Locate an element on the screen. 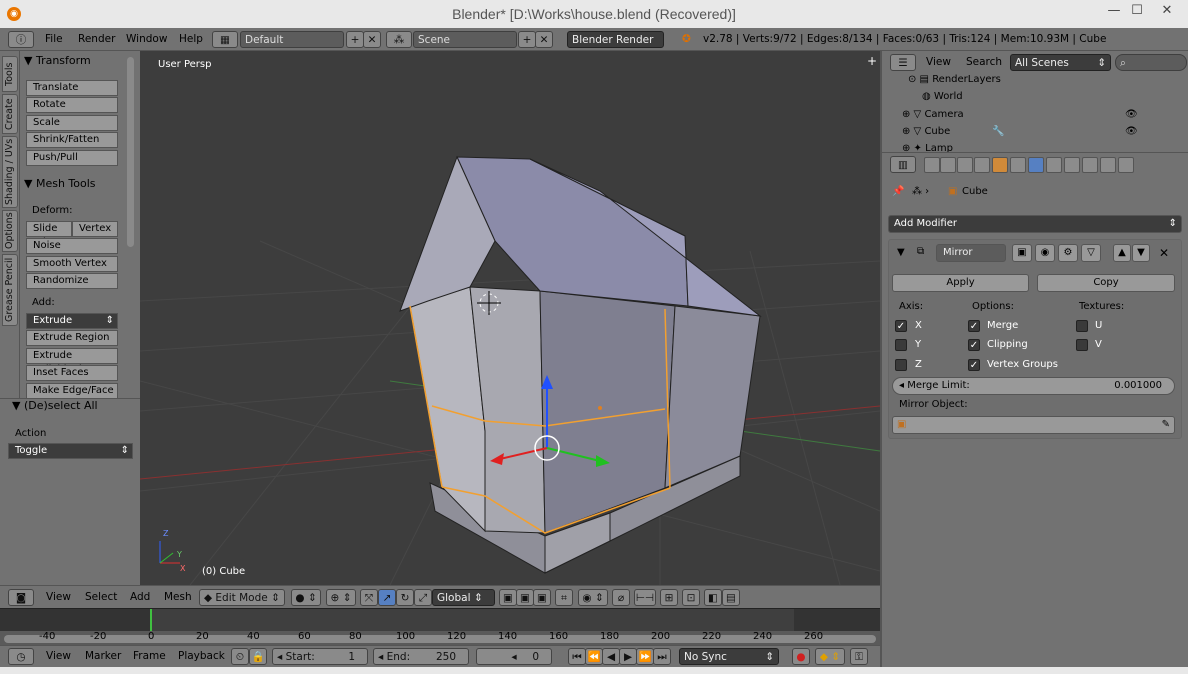 This screenshot has width=1188, height=674. menu-help: Help is located at coordinates (191, 39).